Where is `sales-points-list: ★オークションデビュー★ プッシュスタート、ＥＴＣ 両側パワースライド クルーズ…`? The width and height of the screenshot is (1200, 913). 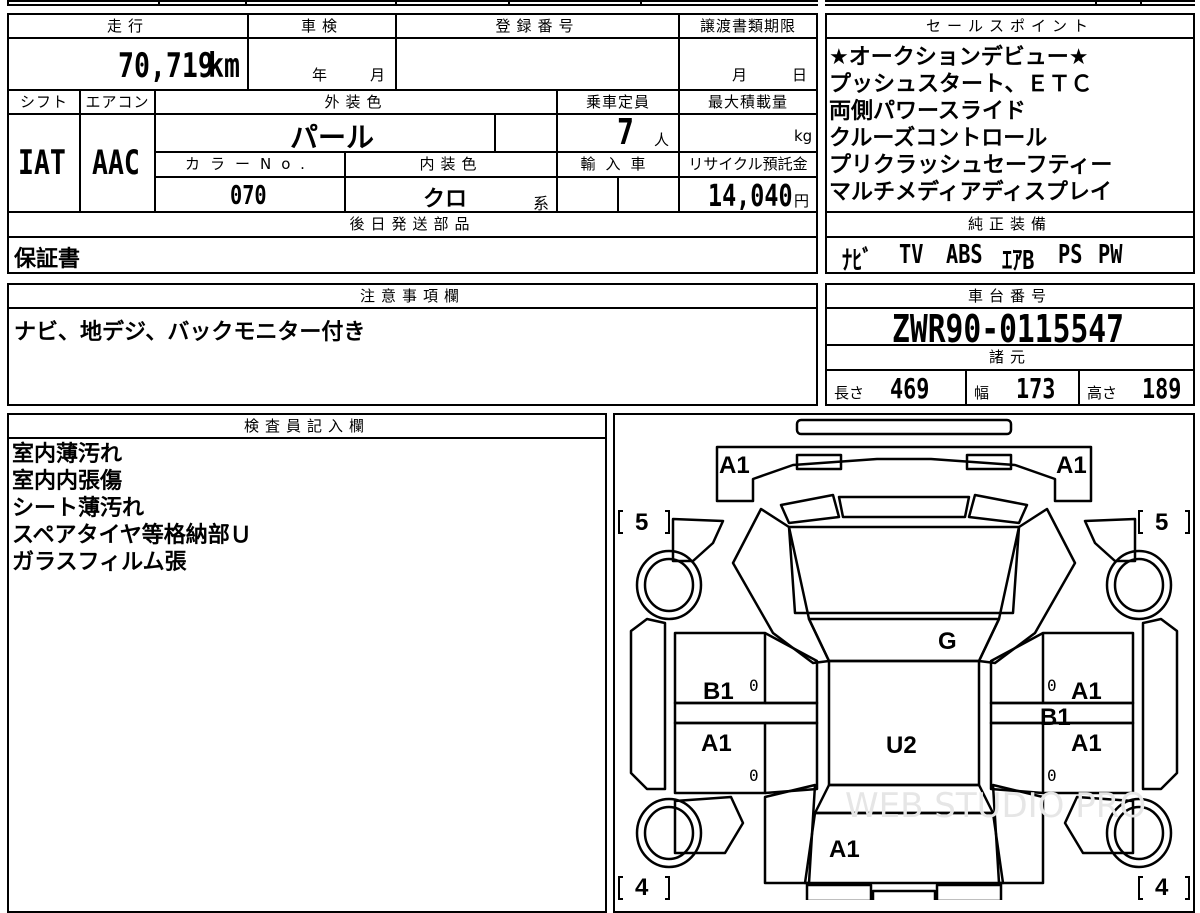
sales-points-list: ★オークションデビュー★ プッシュスタート、ＥＴＣ 両側パワースライド クルーズ… is located at coordinates (1011, 125).